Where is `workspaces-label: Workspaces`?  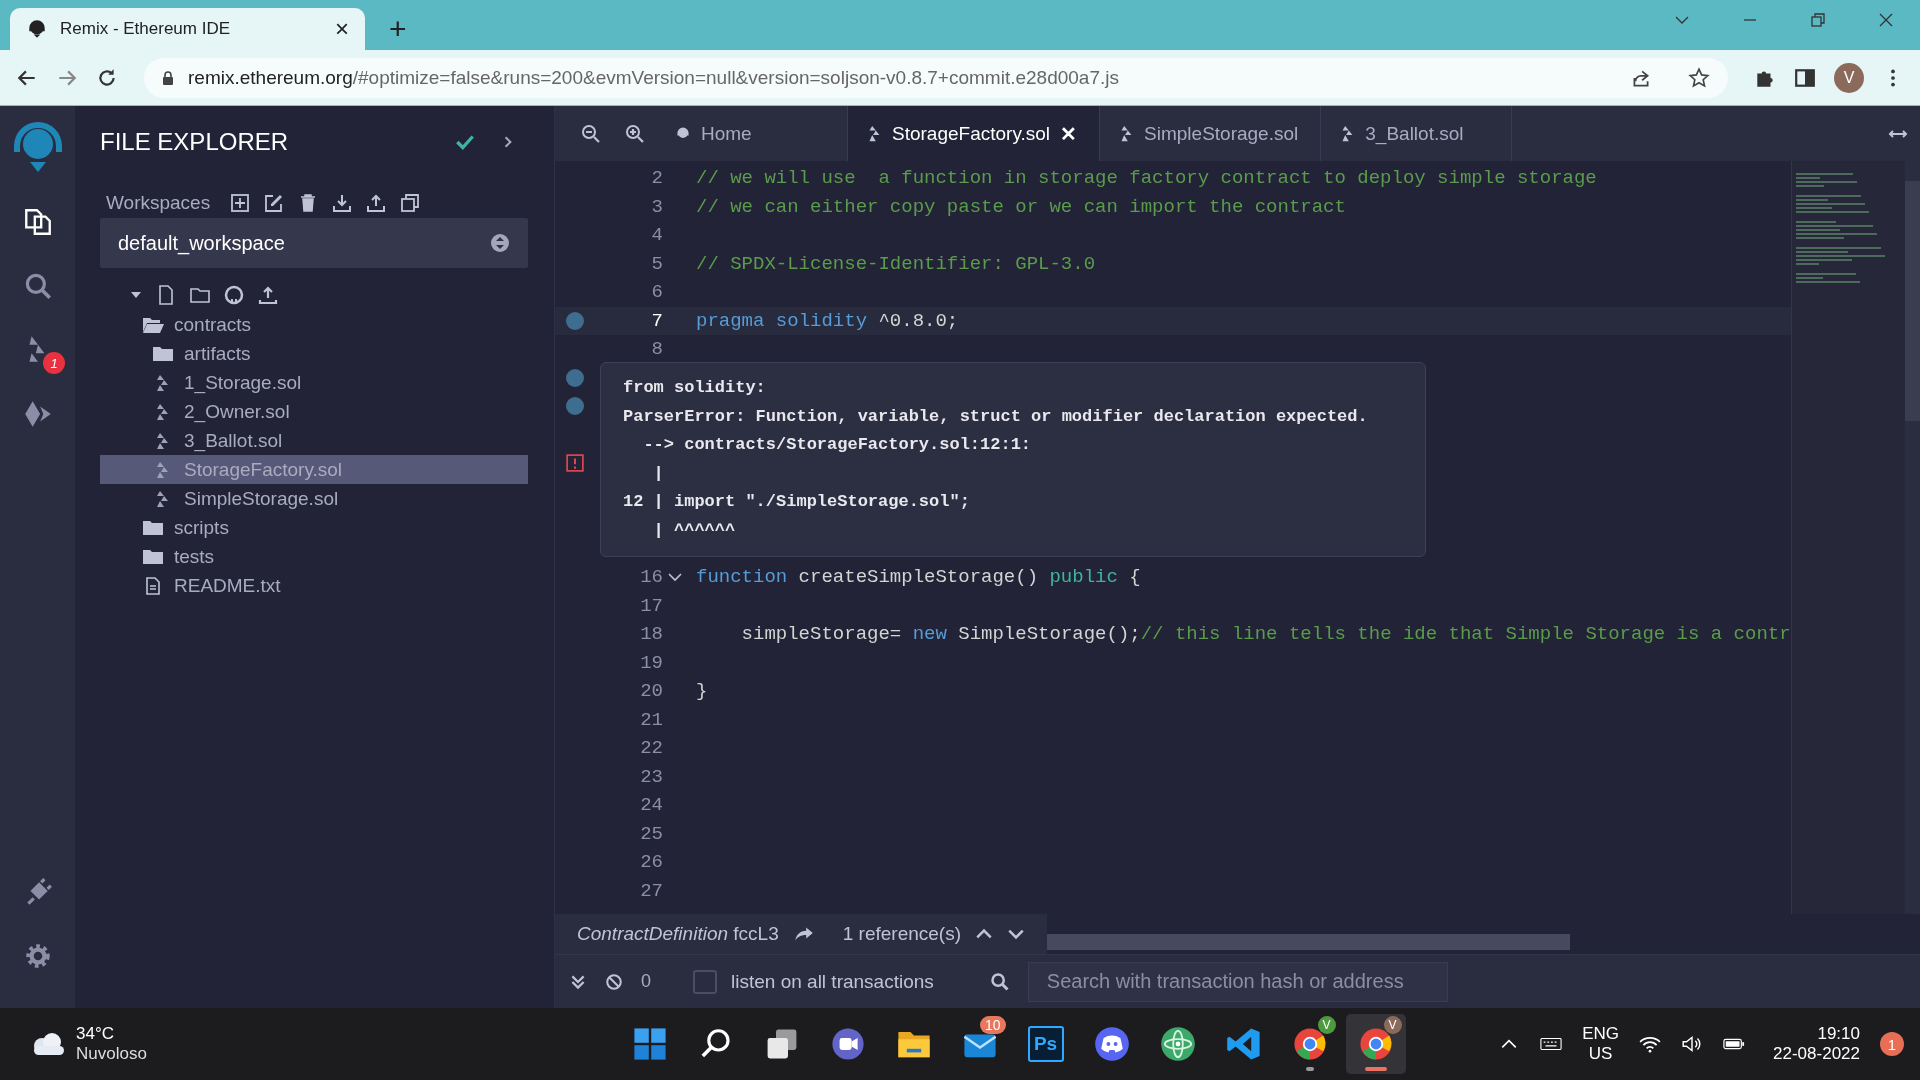
workspaces-label: Workspaces is located at coordinates (158, 203).